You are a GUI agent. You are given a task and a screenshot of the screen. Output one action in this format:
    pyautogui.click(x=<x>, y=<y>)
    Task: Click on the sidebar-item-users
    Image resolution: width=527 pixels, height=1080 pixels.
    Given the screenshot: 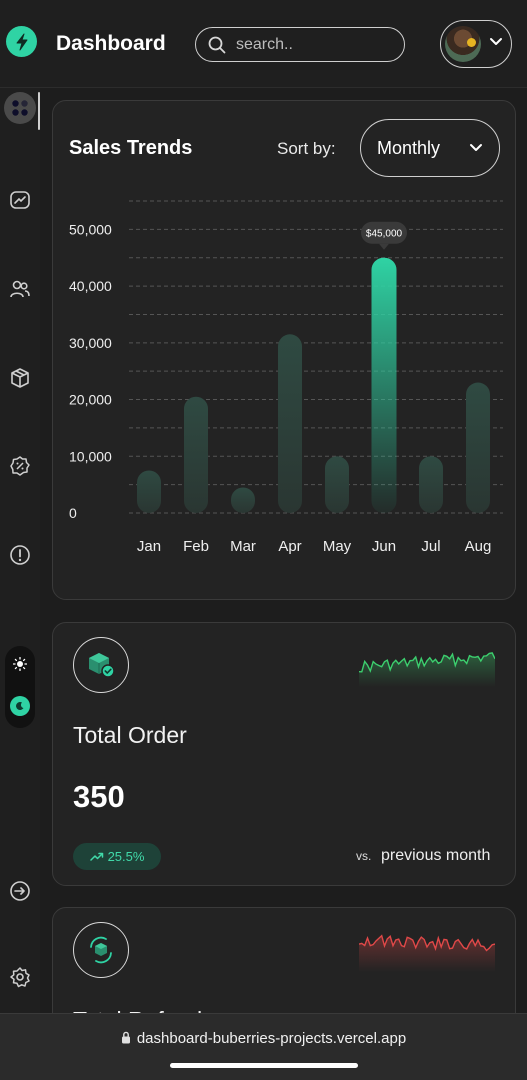 What is the action you would take?
    pyautogui.click(x=20, y=289)
    